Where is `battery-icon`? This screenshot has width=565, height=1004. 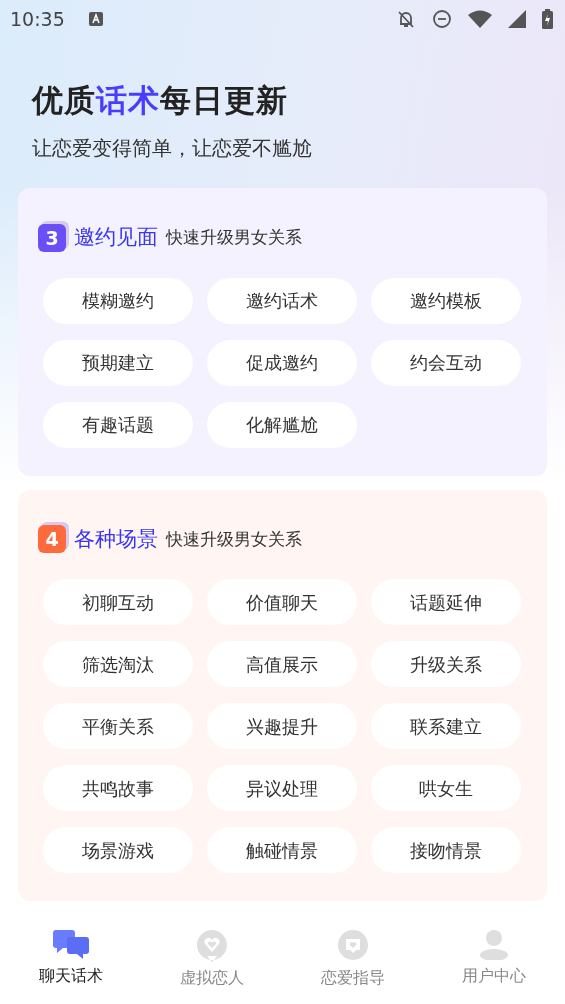
battery-icon is located at coordinates (547, 19).